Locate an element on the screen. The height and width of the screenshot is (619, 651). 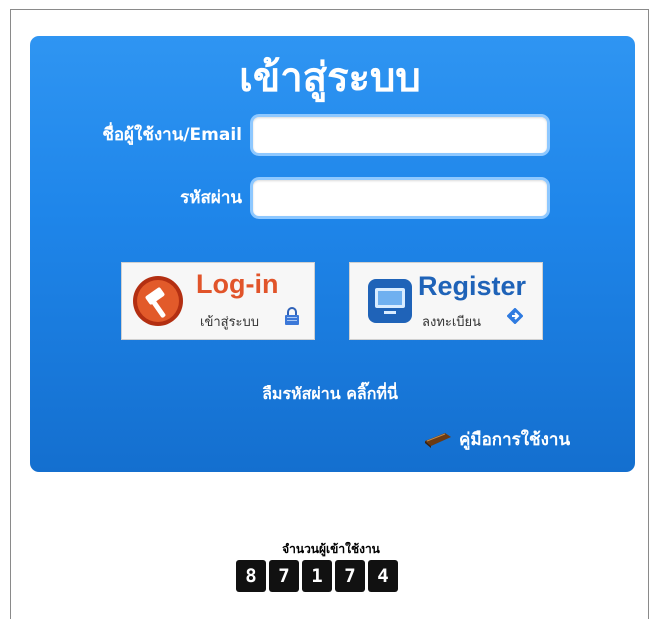
user-manual-link: คู่มือการใช้งาน is located at coordinates (496, 439).